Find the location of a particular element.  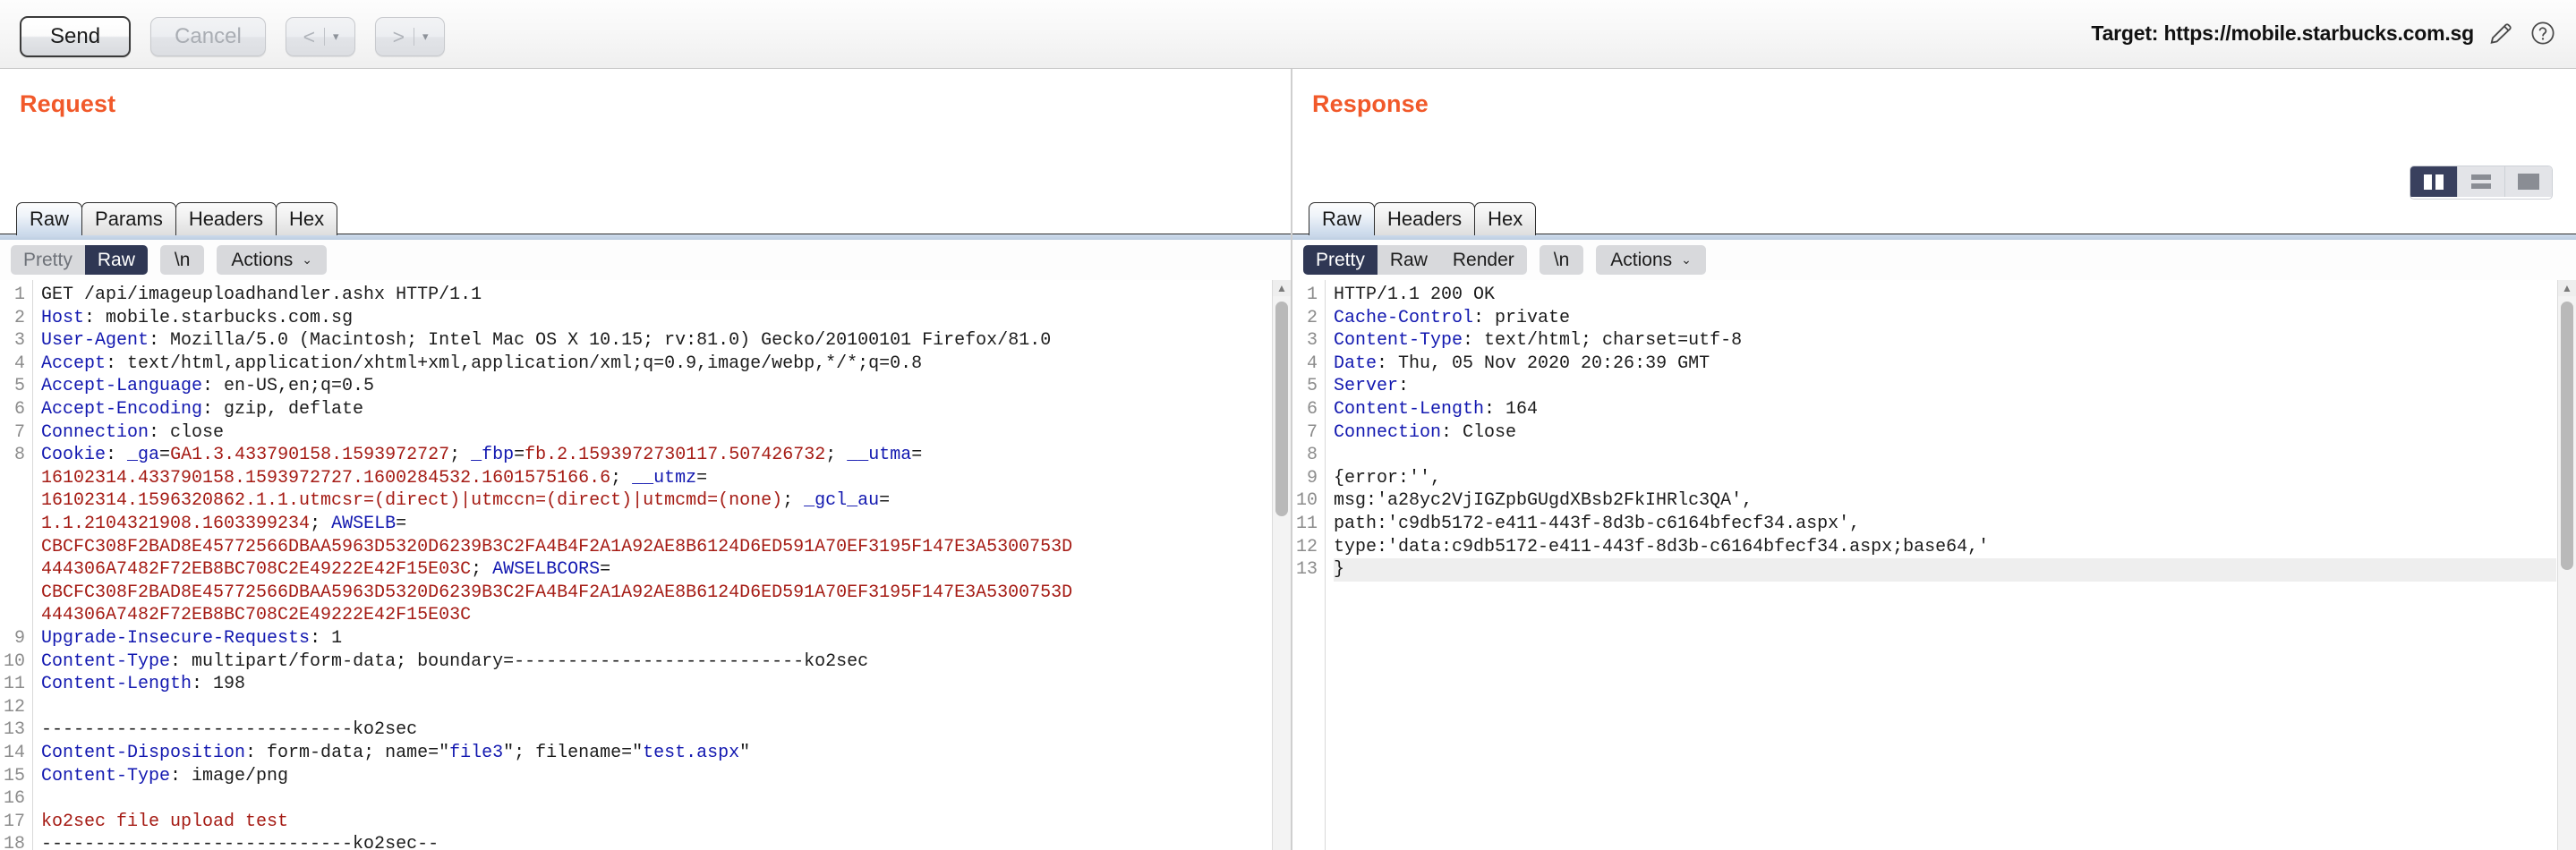

code-token: test.aspx is located at coordinates (691, 753).